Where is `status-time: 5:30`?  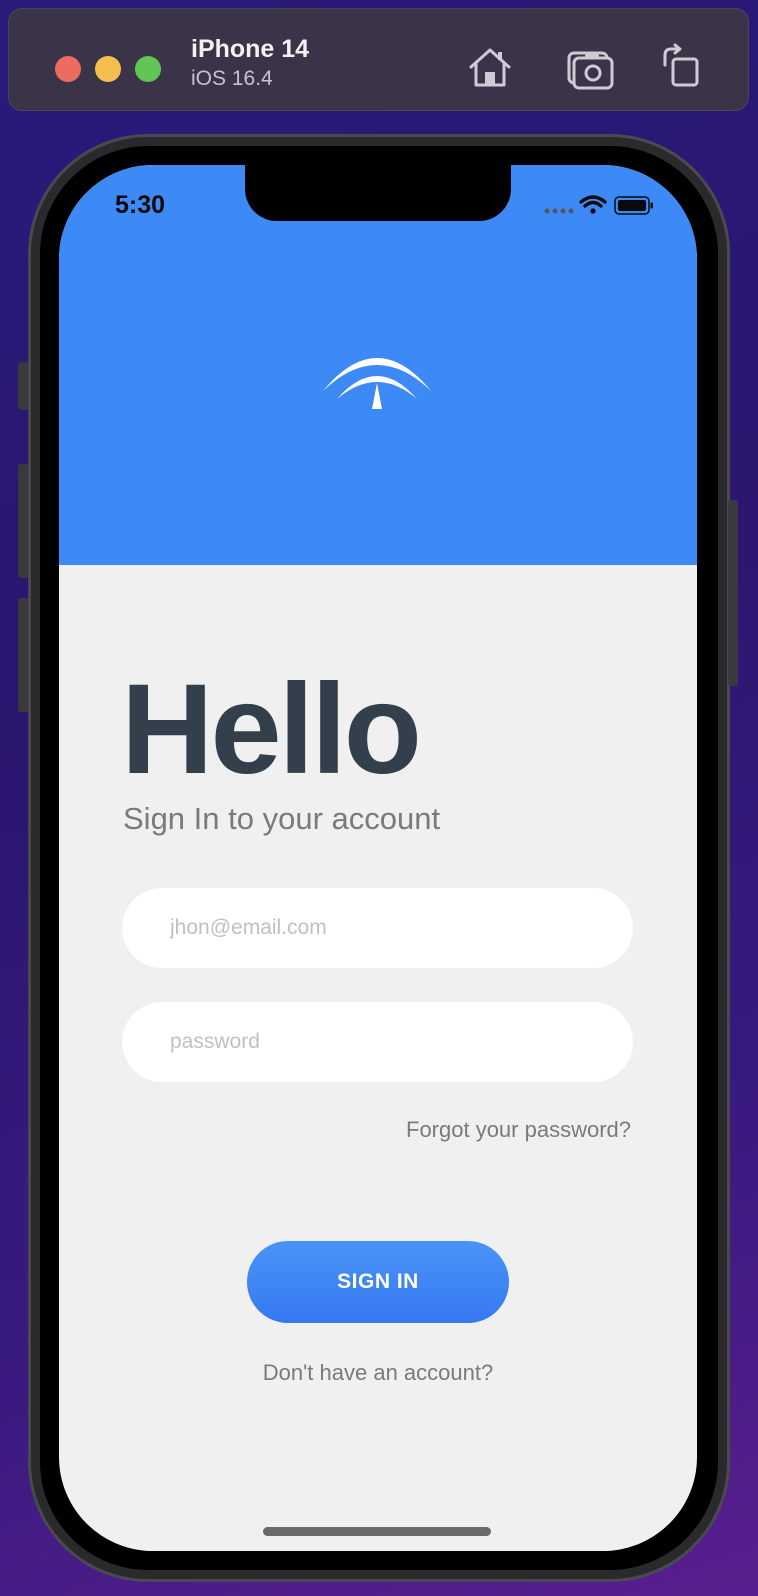 status-time: 5:30 is located at coordinates (140, 205).